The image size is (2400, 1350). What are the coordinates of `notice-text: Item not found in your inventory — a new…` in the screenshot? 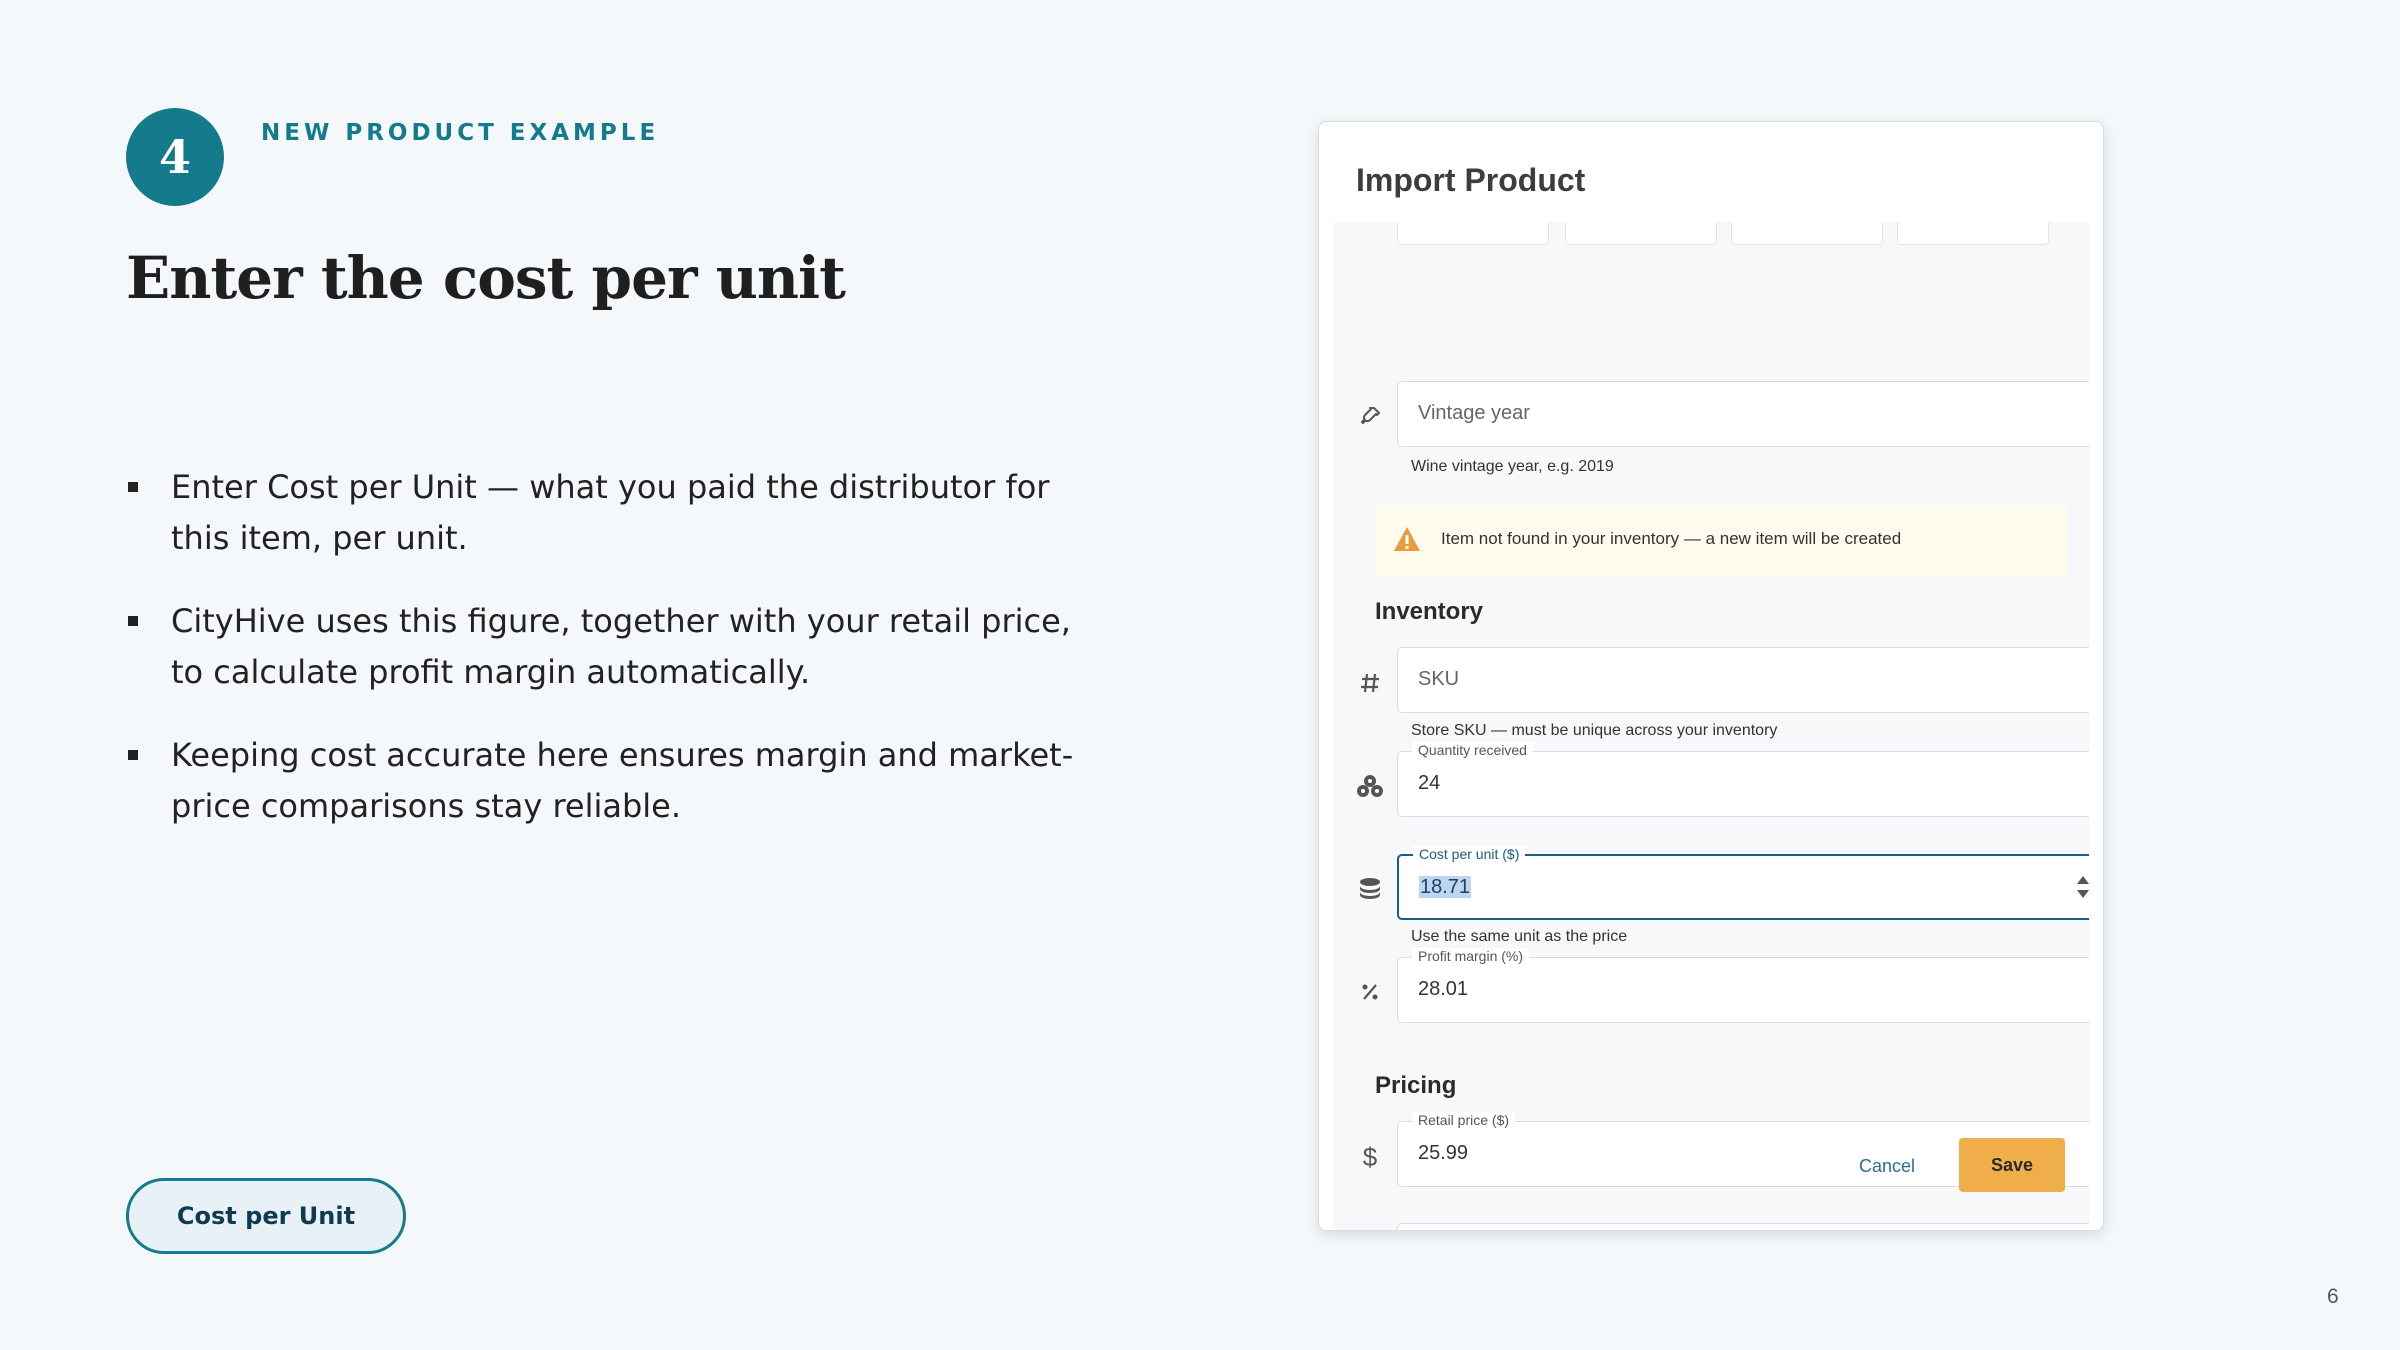 It's located at (1671, 538).